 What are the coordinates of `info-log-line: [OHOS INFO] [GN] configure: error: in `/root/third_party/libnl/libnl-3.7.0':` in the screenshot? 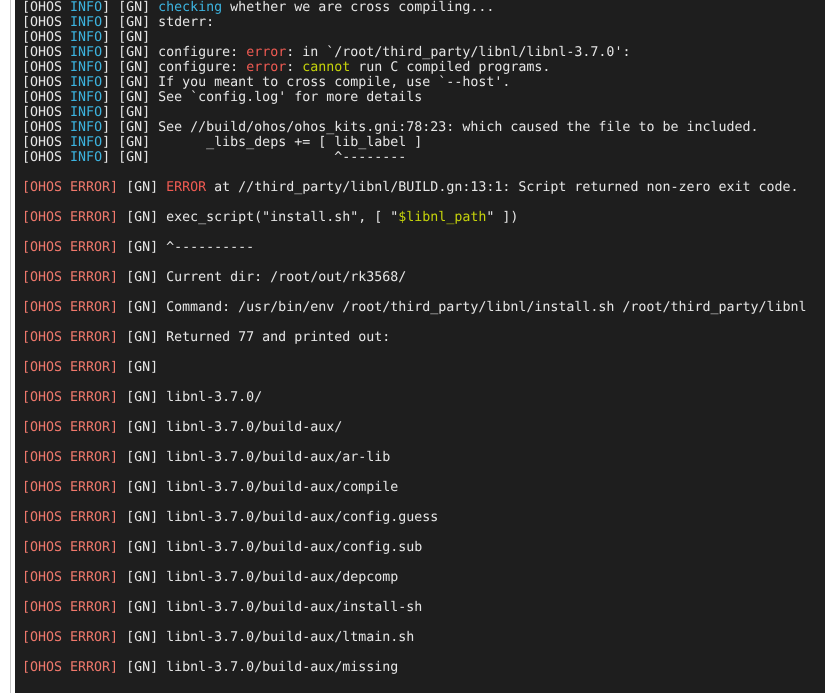 It's located at (326, 52).